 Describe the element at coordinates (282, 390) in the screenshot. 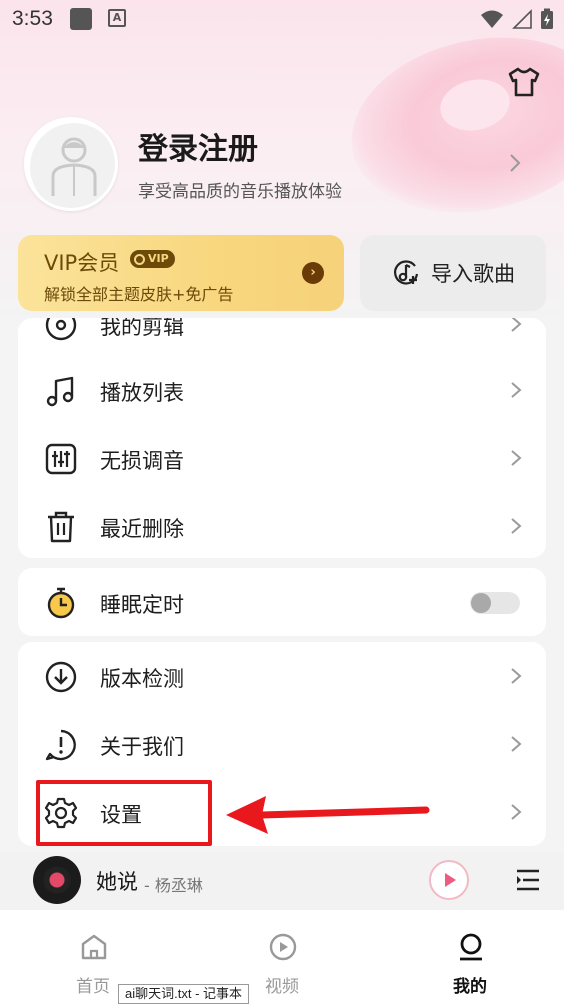

I see `menu-item-playlists: 播放列表` at that location.